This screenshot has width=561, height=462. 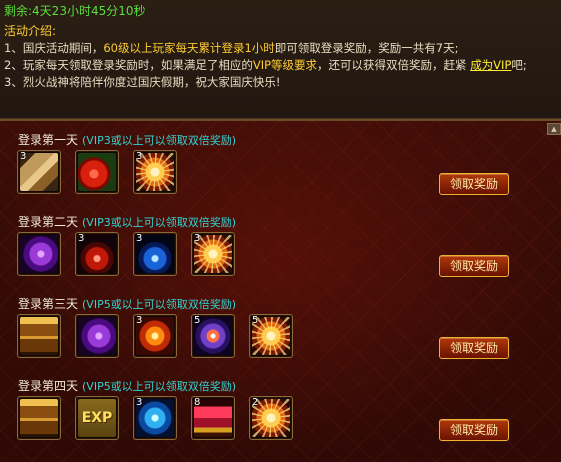 I want to click on intro-line-2-text: 2、玩家每天领取登录奖励时，如果满足了相应的, so click(x=128, y=65).